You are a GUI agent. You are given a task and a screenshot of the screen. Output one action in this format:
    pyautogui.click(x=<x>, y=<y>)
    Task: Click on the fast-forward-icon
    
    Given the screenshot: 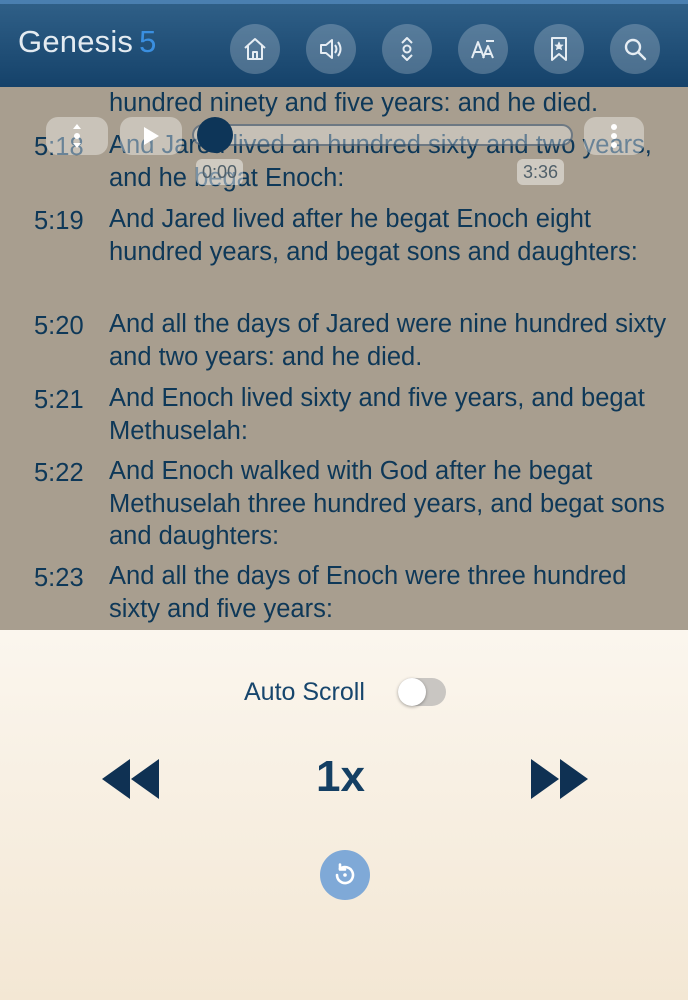 What is the action you would take?
    pyautogui.click(x=559, y=779)
    